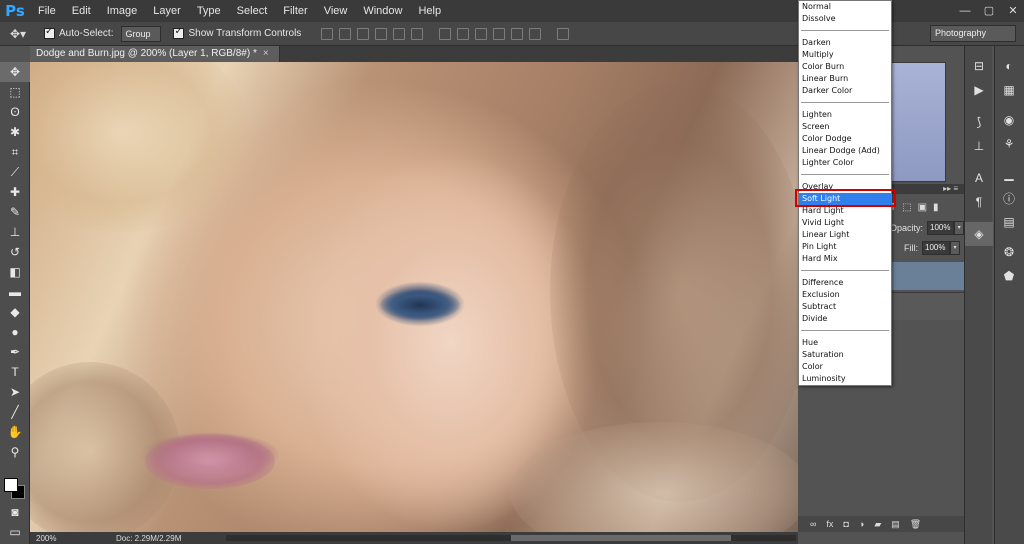  I want to click on blend-mode-lighten: Lighten, so click(845, 115).